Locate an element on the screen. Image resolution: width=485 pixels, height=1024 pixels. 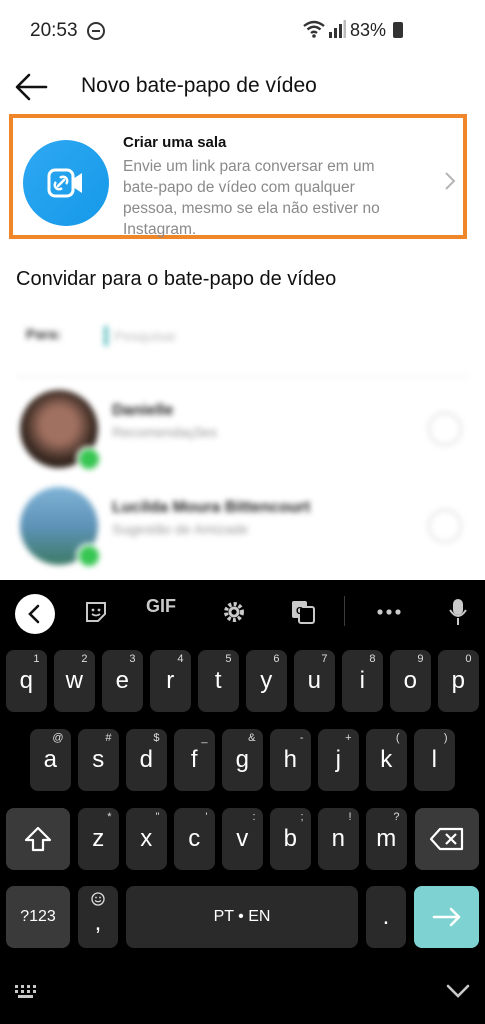
key-n: n! is located at coordinates (338, 839).